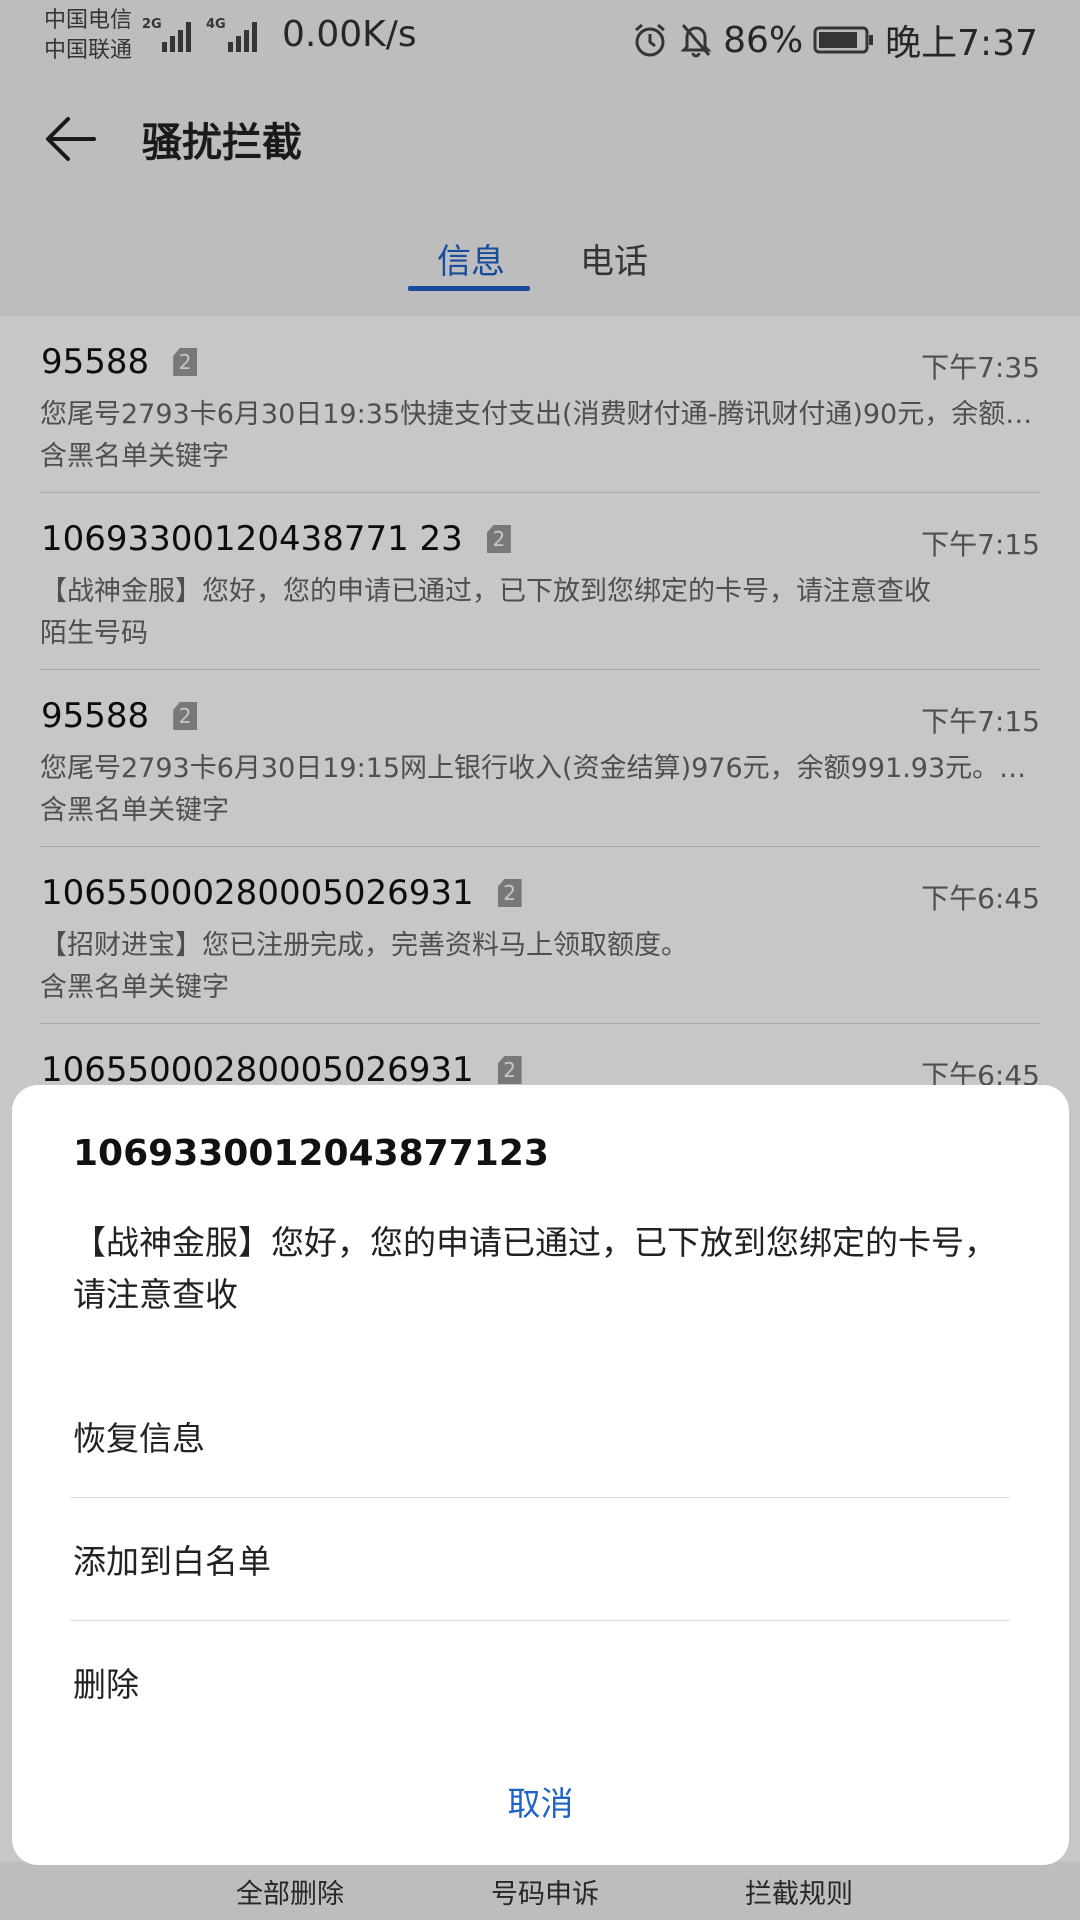 The width and height of the screenshot is (1080, 1920). Describe the element at coordinates (311, 1153) in the screenshot. I see `dialog-title: 1069330012043877123` at that location.